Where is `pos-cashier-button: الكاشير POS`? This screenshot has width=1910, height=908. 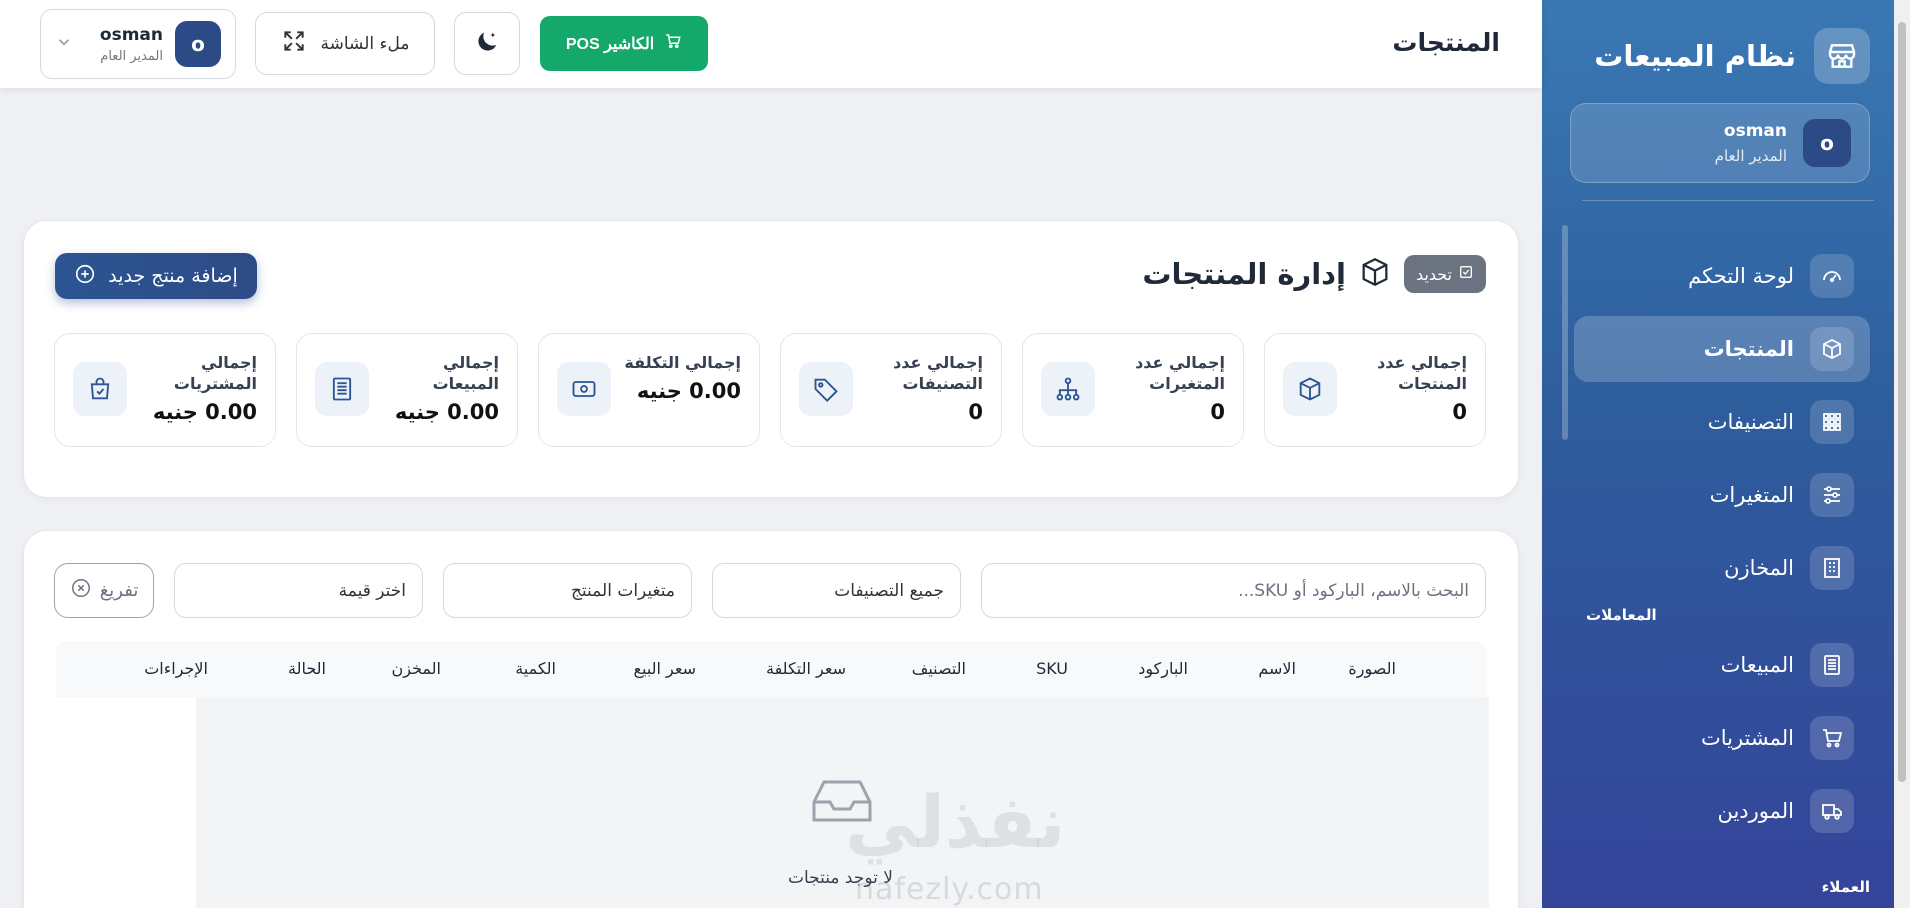
pos-cashier-button: الكاشير POS is located at coordinates (624, 43).